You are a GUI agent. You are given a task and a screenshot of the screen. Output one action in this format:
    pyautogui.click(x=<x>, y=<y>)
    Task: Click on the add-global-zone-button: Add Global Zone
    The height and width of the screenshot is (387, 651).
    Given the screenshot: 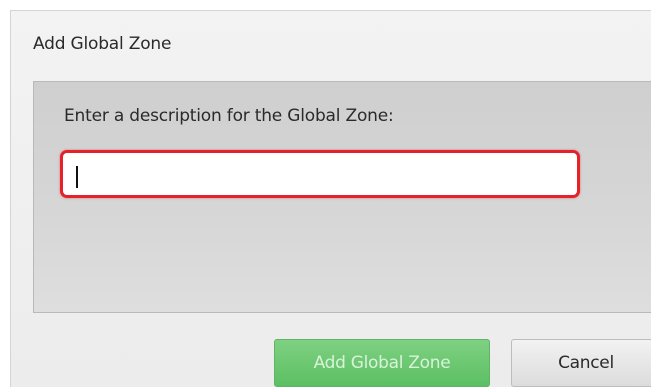 What is the action you would take?
    pyautogui.click(x=382, y=363)
    